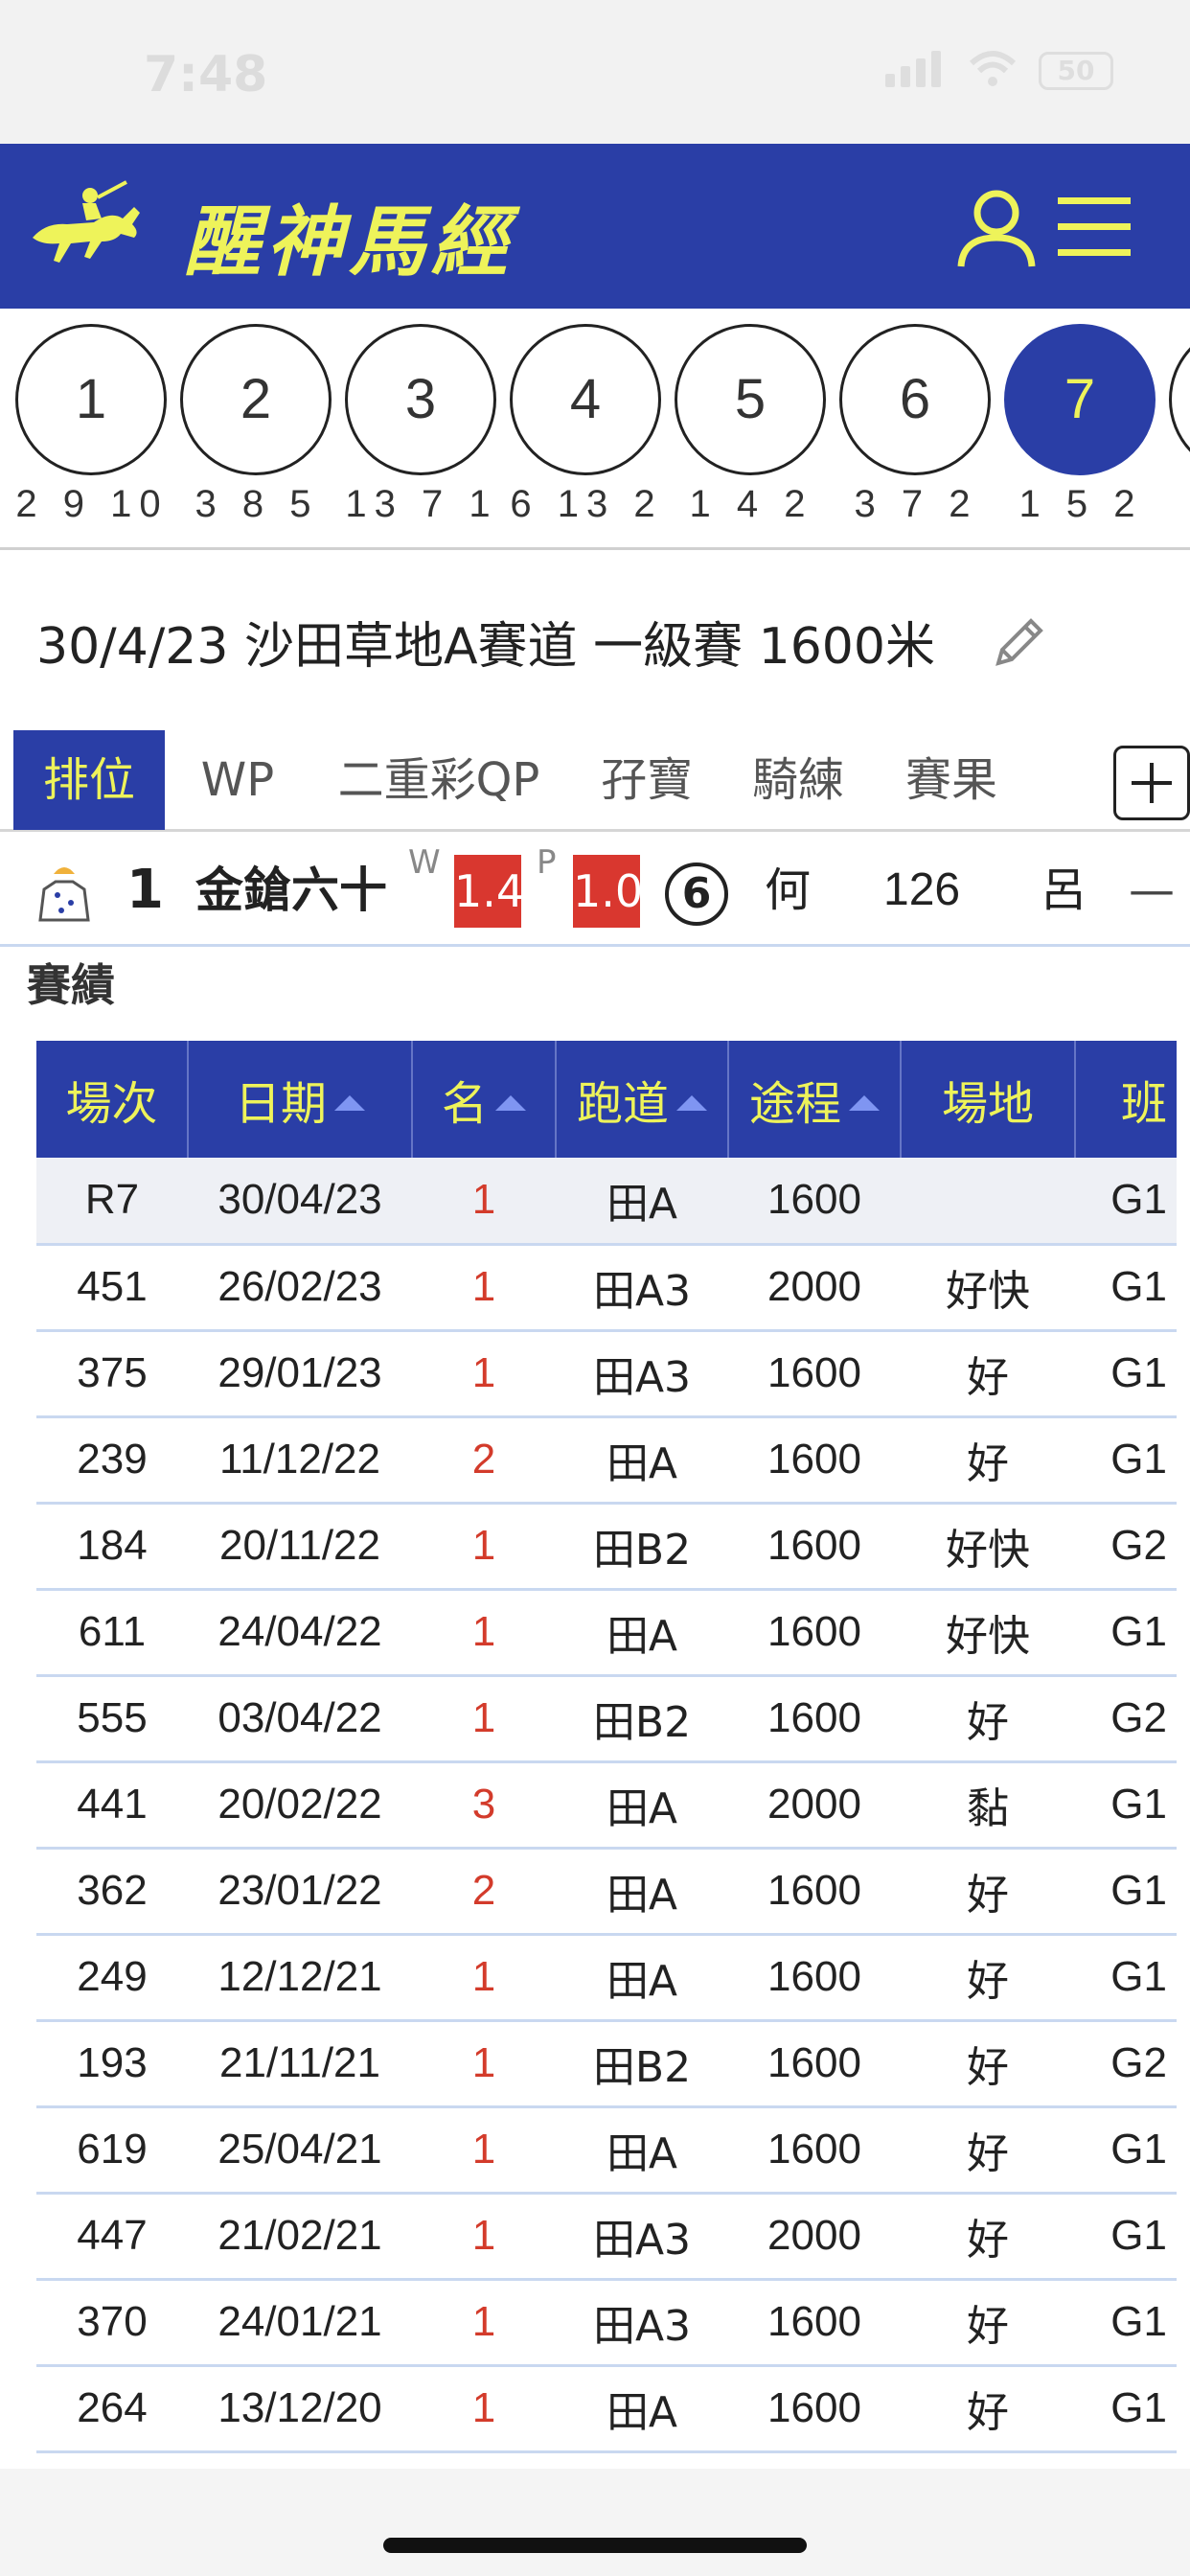  I want to click on table-row: 441 20/02/22 3 田A 2000 黏 G1, so click(606, 1805).